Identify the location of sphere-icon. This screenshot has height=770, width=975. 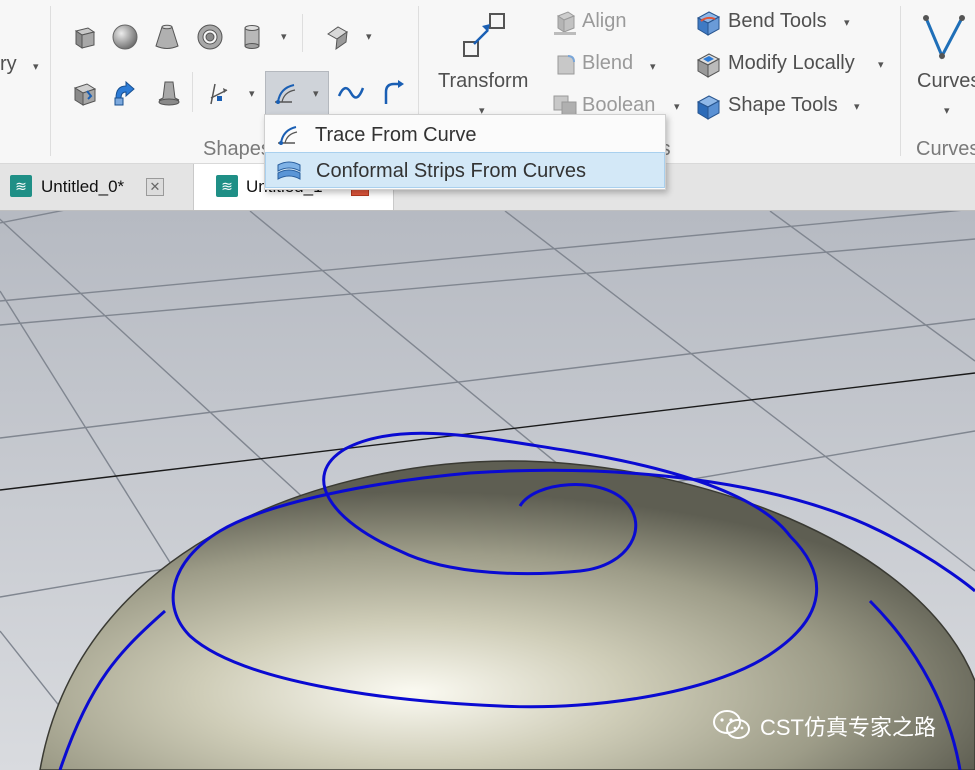
(125, 37).